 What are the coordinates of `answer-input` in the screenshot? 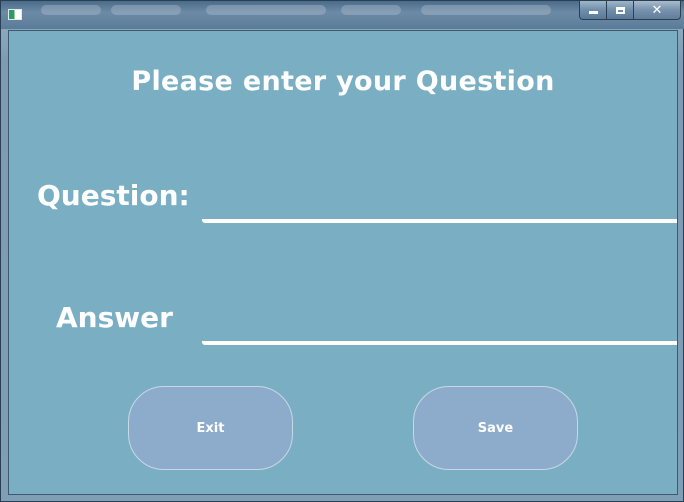 It's located at (439, 330).